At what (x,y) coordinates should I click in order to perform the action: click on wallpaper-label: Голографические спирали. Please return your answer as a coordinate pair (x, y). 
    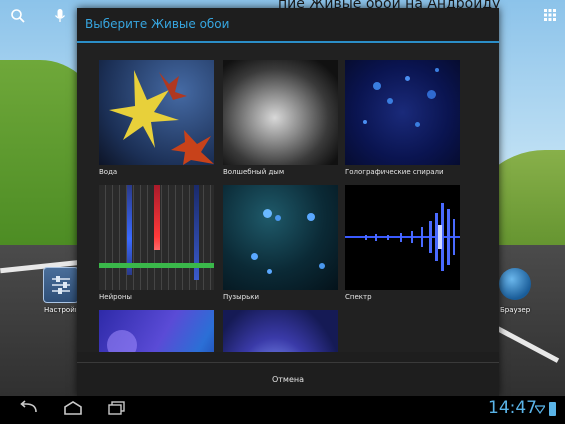
    Looking at the image, I should click on (394, 172).